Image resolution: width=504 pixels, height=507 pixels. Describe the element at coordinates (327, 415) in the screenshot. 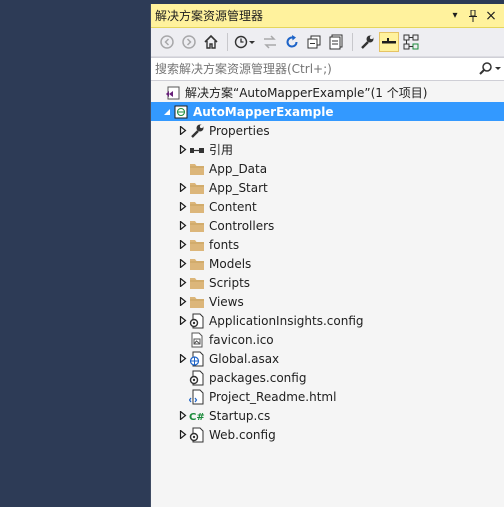

I see `tree-item: C# Startup.cs` at that location.